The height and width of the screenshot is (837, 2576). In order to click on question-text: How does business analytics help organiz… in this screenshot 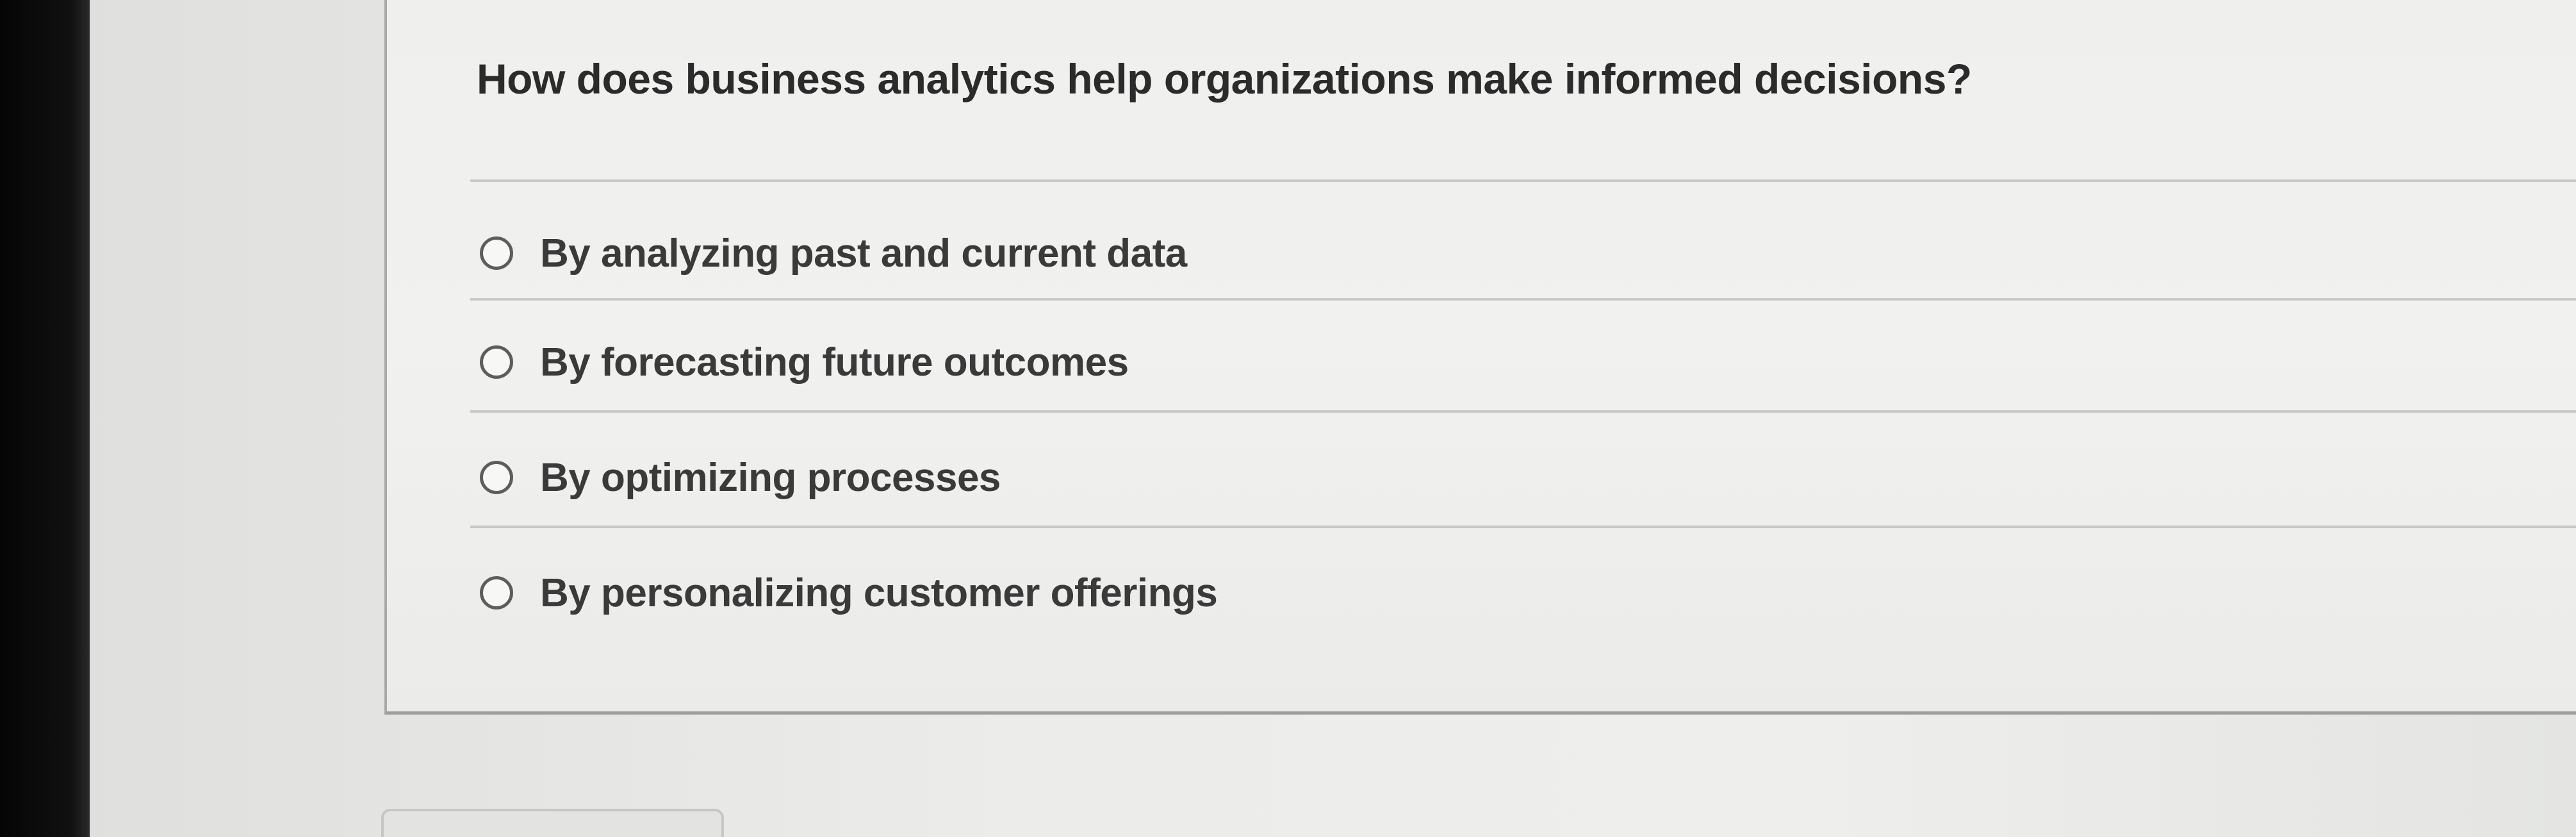, I will do `click(1225, 79)`.